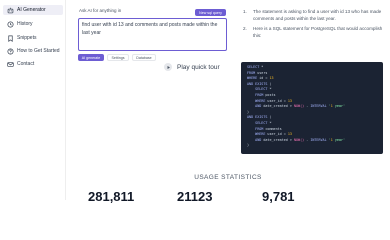 Image resolution: width=390 pixels, height=240 pixels. I want to click on robot-icon, so click(10, 10).